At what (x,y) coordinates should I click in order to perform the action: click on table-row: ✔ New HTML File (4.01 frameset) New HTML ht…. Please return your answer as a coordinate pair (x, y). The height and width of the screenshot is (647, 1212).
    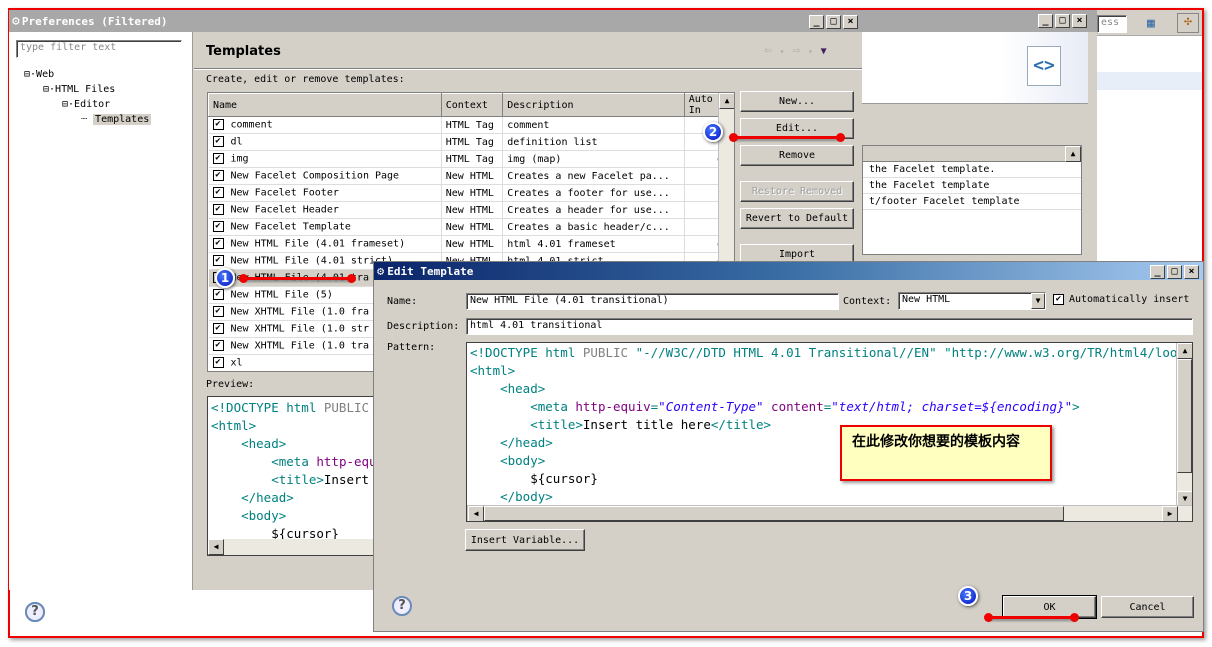
    Looking at the image, I should click on (471, 244).